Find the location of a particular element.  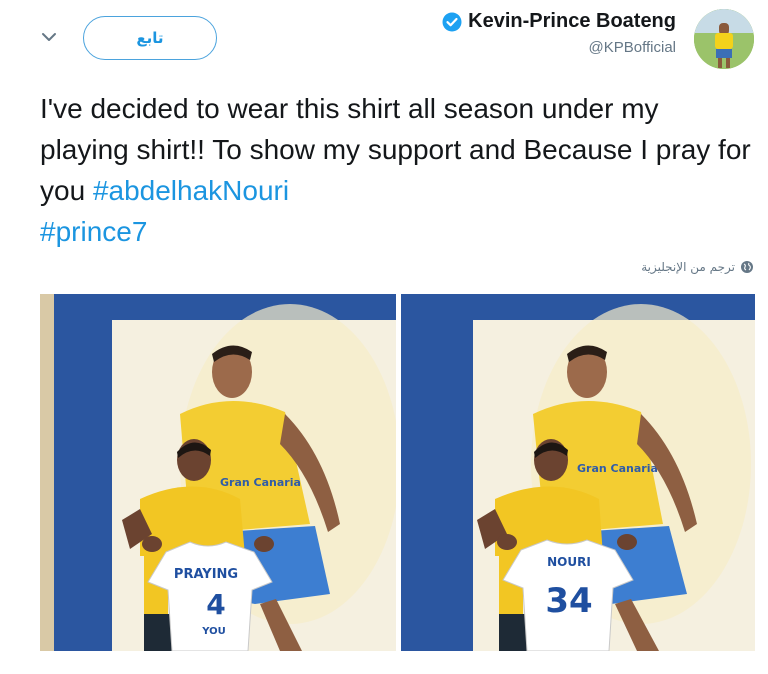

author-info: Kevin-Prince Boateng @KPBofficial is located at coordinates (559, 33).